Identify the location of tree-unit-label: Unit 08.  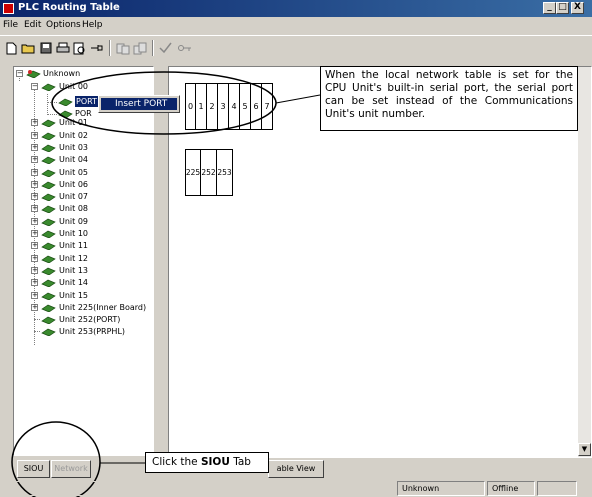
(73, 208).